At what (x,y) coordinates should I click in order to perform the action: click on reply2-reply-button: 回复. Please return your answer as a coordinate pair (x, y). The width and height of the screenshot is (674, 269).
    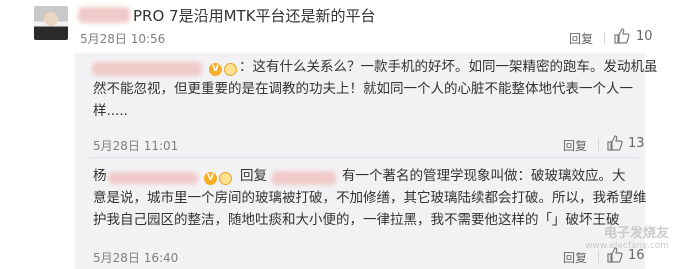
    Looking at the image, I should click on (575, 257).